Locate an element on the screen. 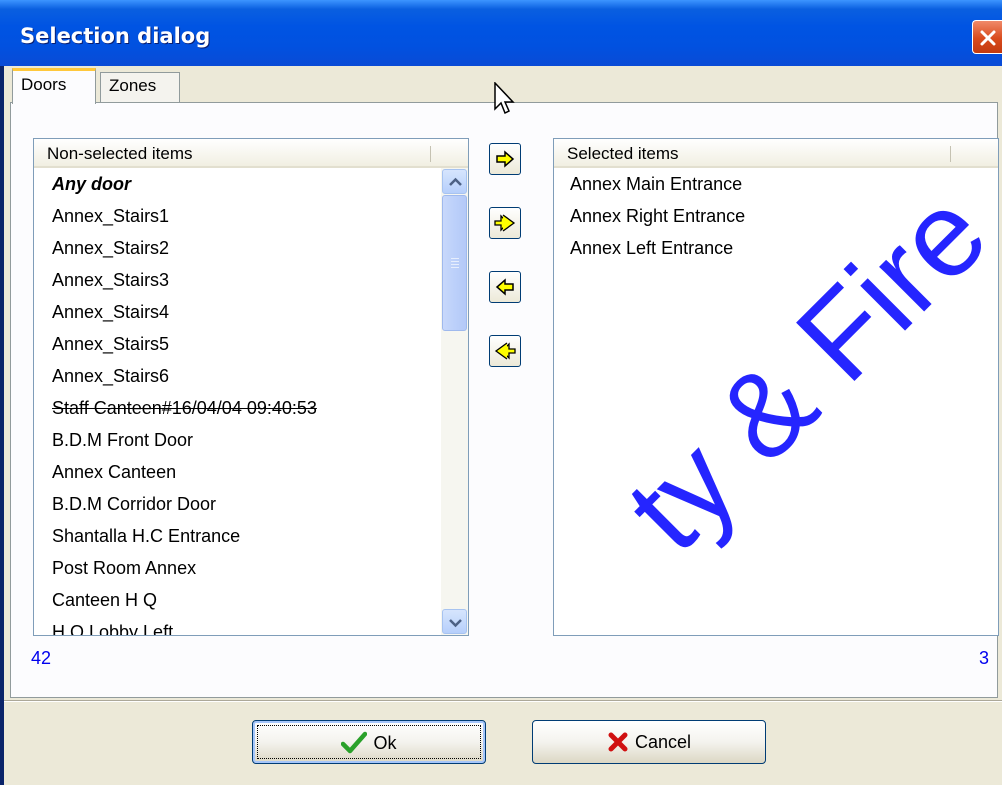  move-selected-right-button is located at coordinates (505, 159).